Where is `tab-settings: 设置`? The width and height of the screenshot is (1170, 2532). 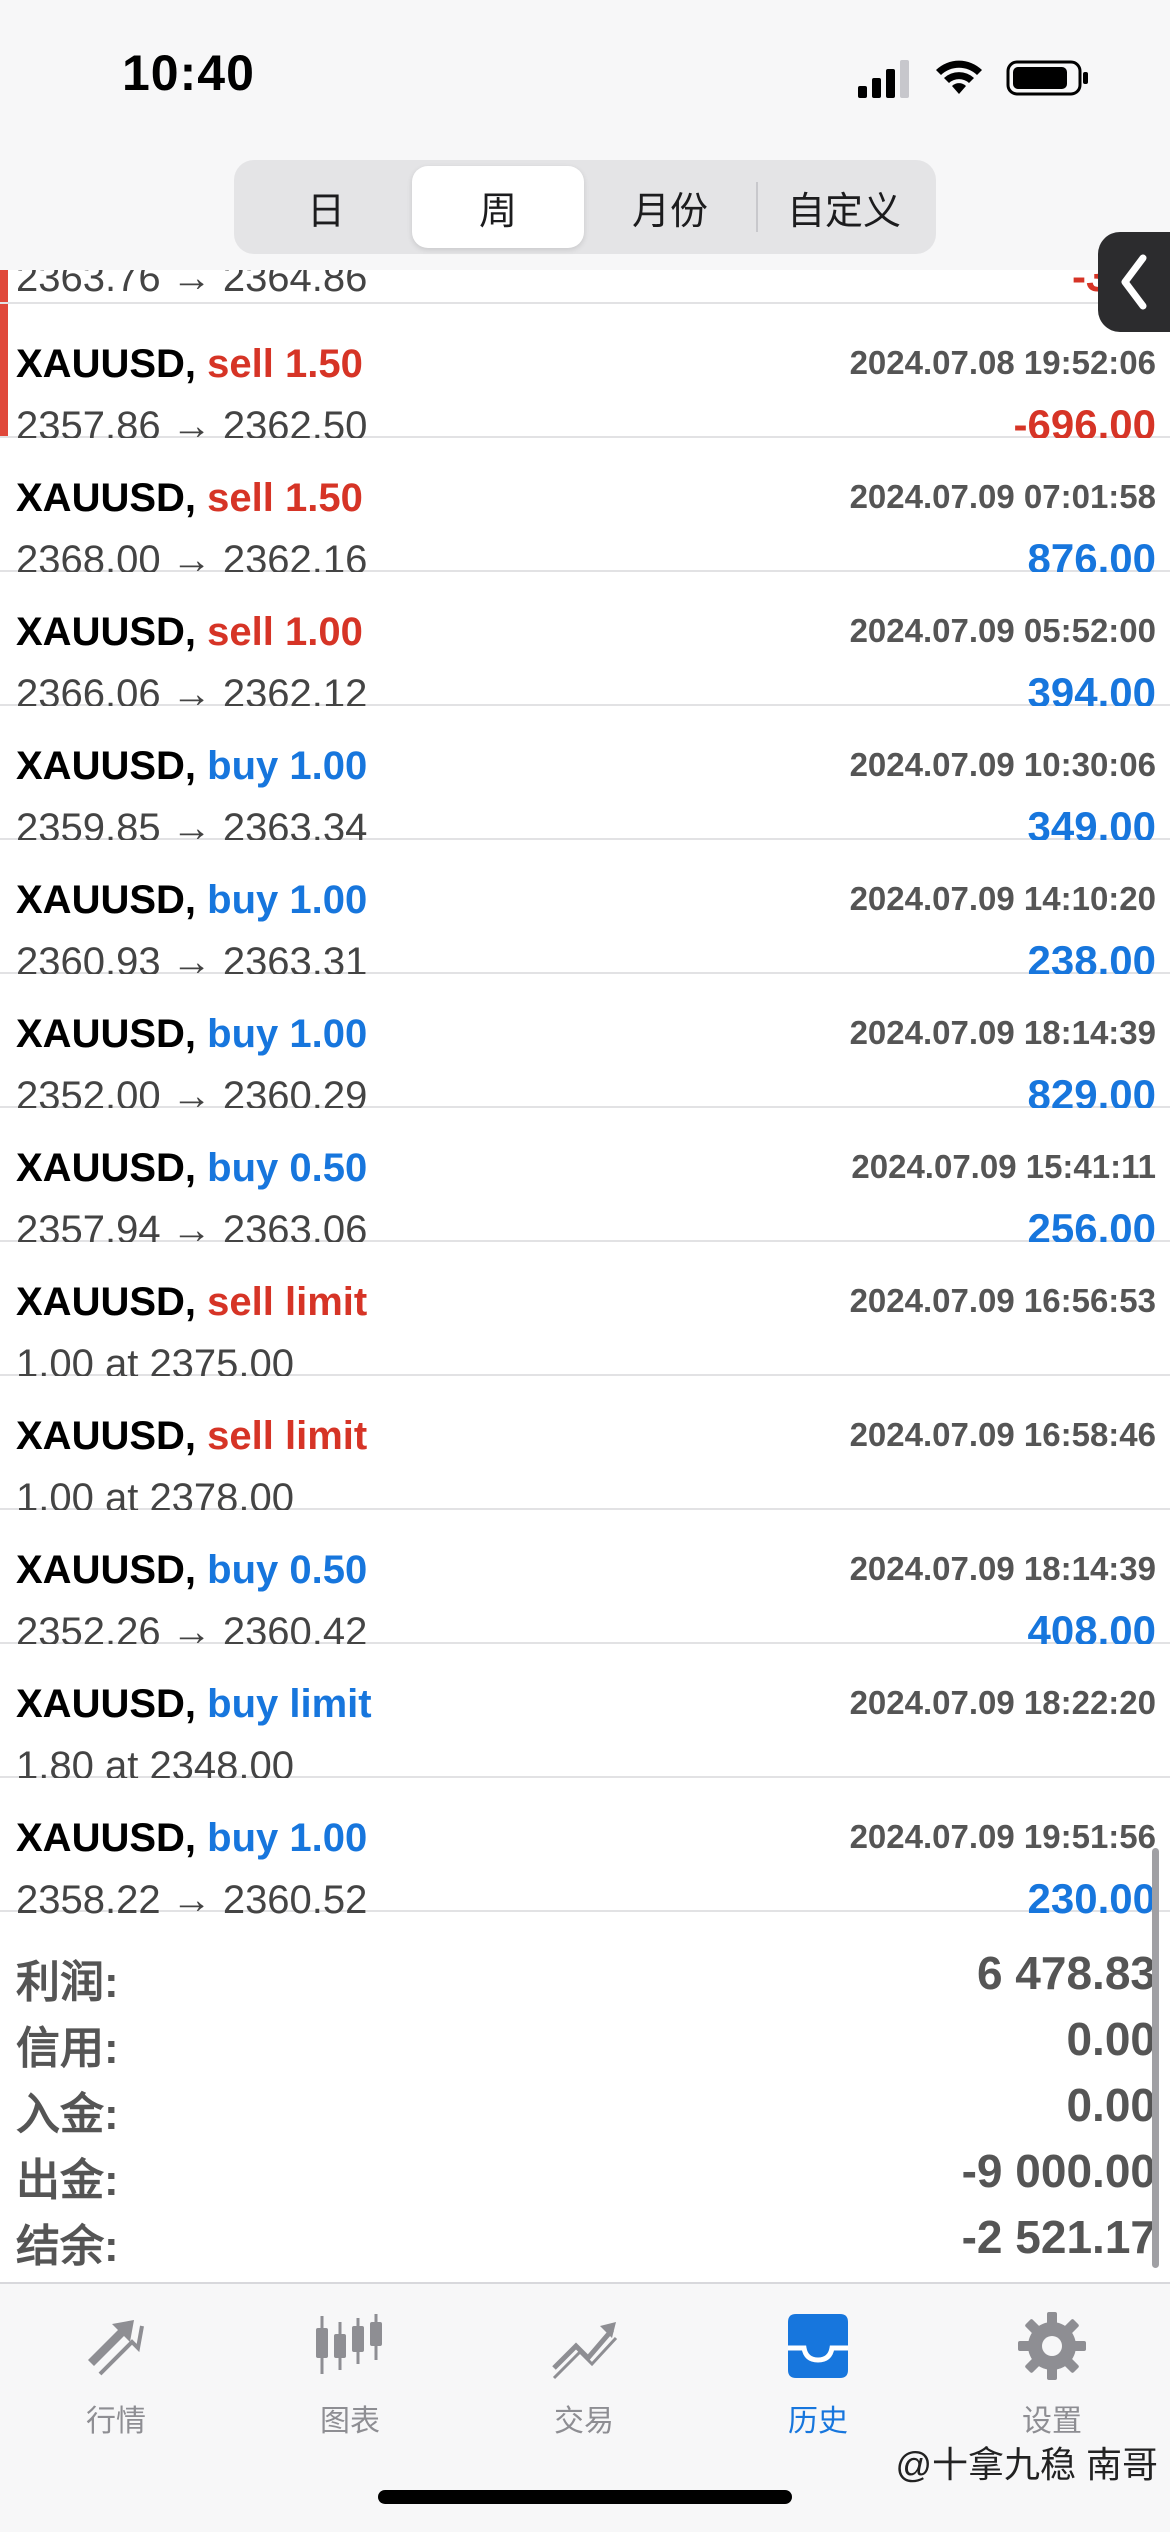
tab-settings: 设置 is located at coordinates (1052, 2376).